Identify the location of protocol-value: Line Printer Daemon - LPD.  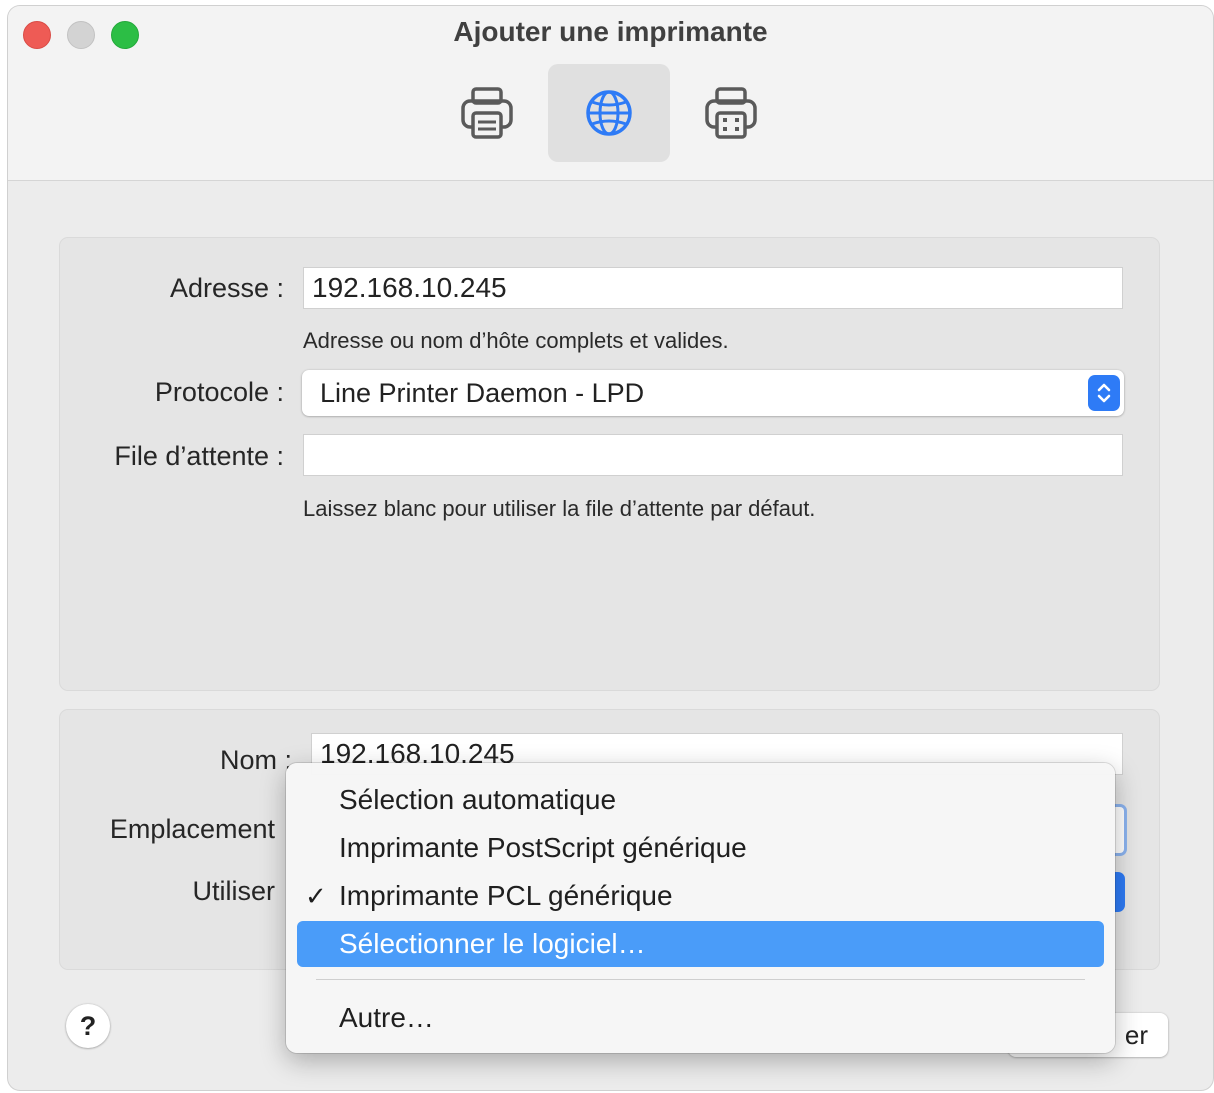
(482, 393).